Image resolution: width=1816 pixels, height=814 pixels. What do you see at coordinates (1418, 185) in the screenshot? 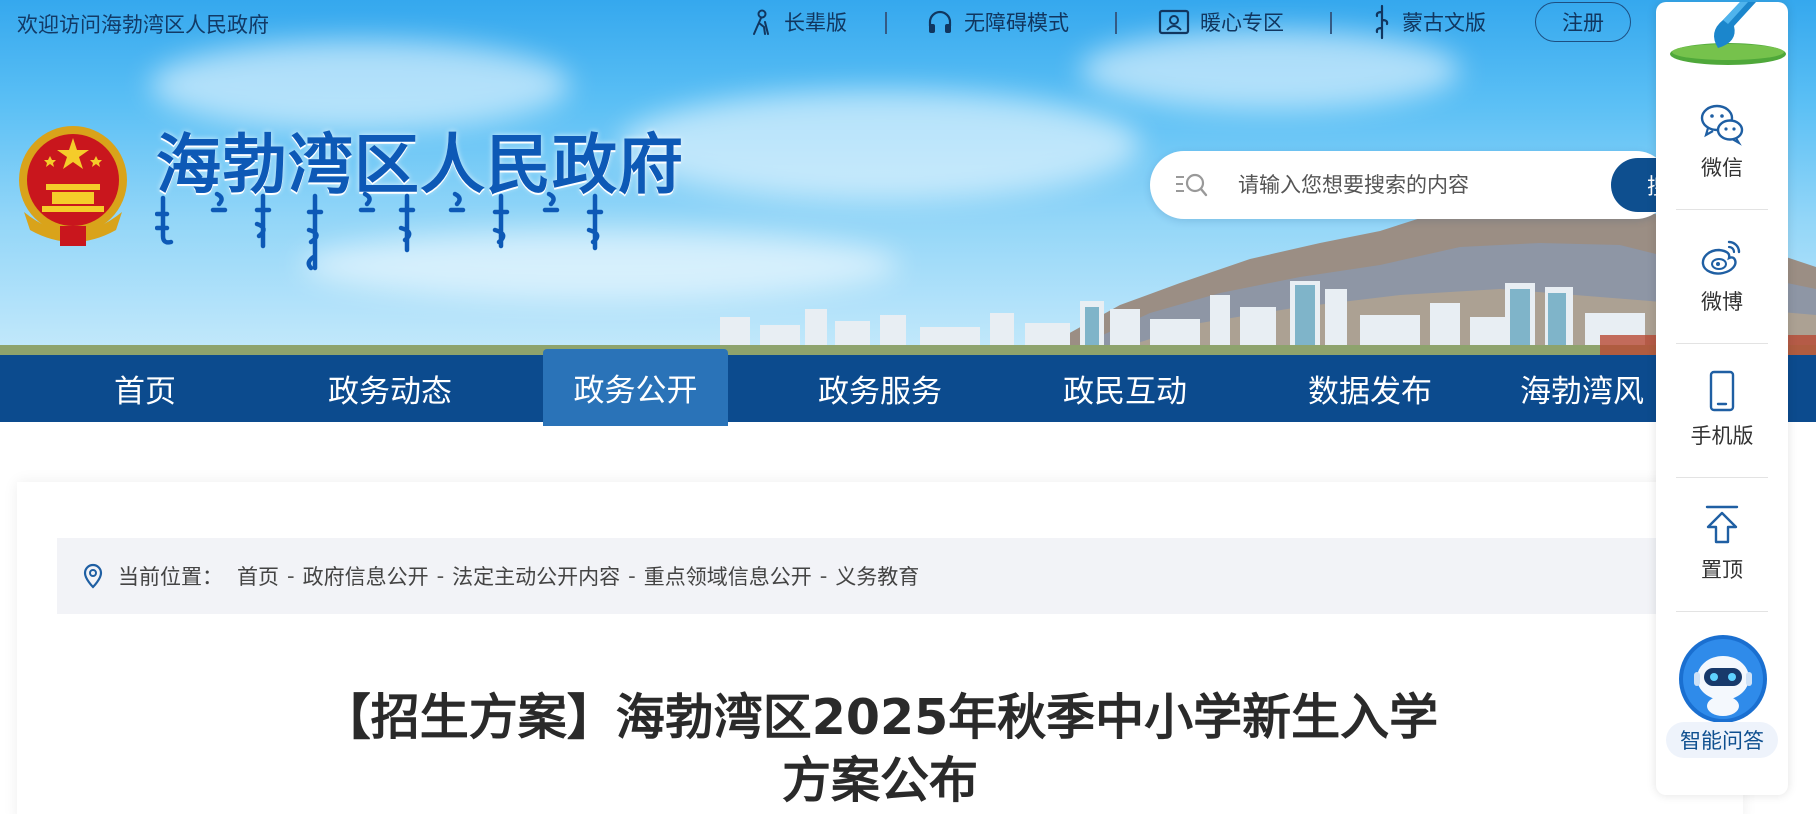
I see `search-input` at bounding box center [1418, 185].